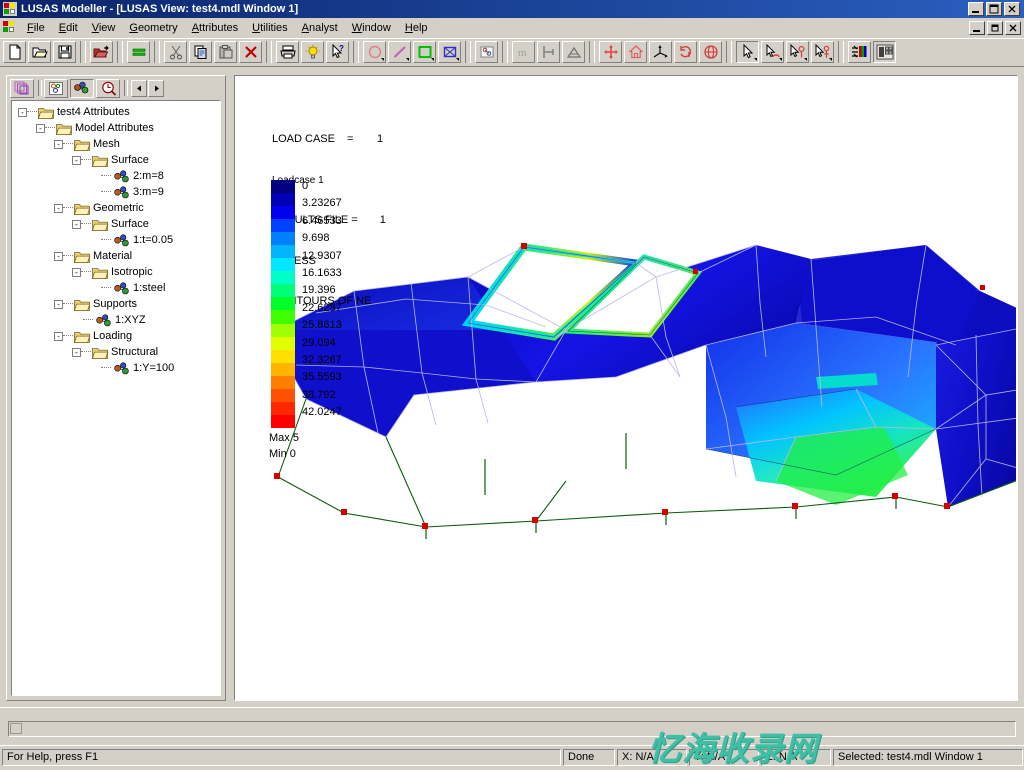 Image resolution: width=1024 pixels, height=770 pixels. What do you see at coordinates (22, 88) in the screenshot?
I see `layers-tab` at bounding box center [22, 88].